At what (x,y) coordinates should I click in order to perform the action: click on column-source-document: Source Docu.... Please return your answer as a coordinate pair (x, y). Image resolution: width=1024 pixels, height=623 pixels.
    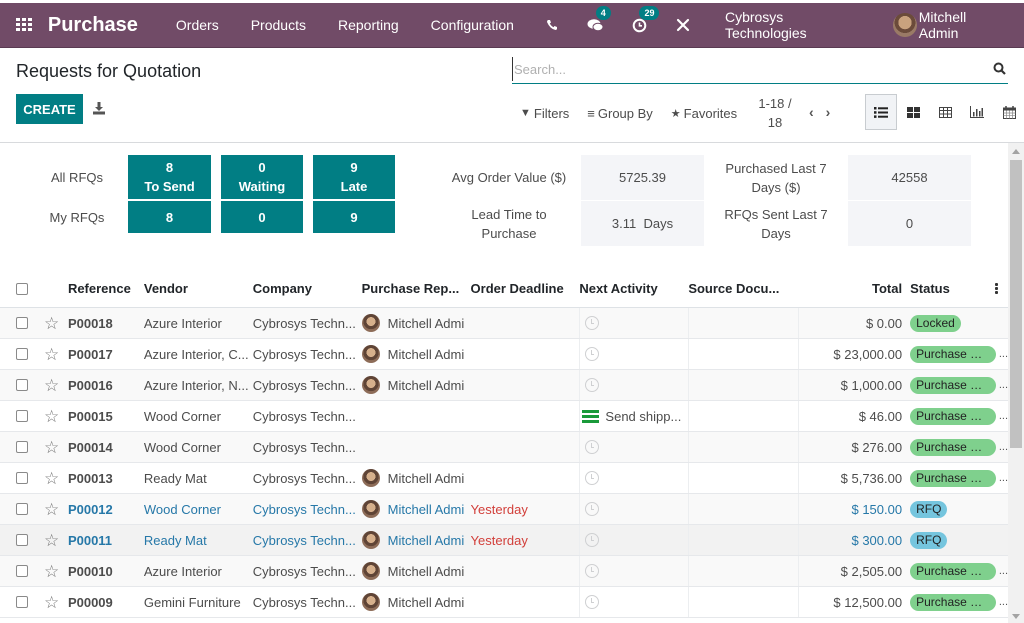
    Looking at the image, I should click on (743, 288).